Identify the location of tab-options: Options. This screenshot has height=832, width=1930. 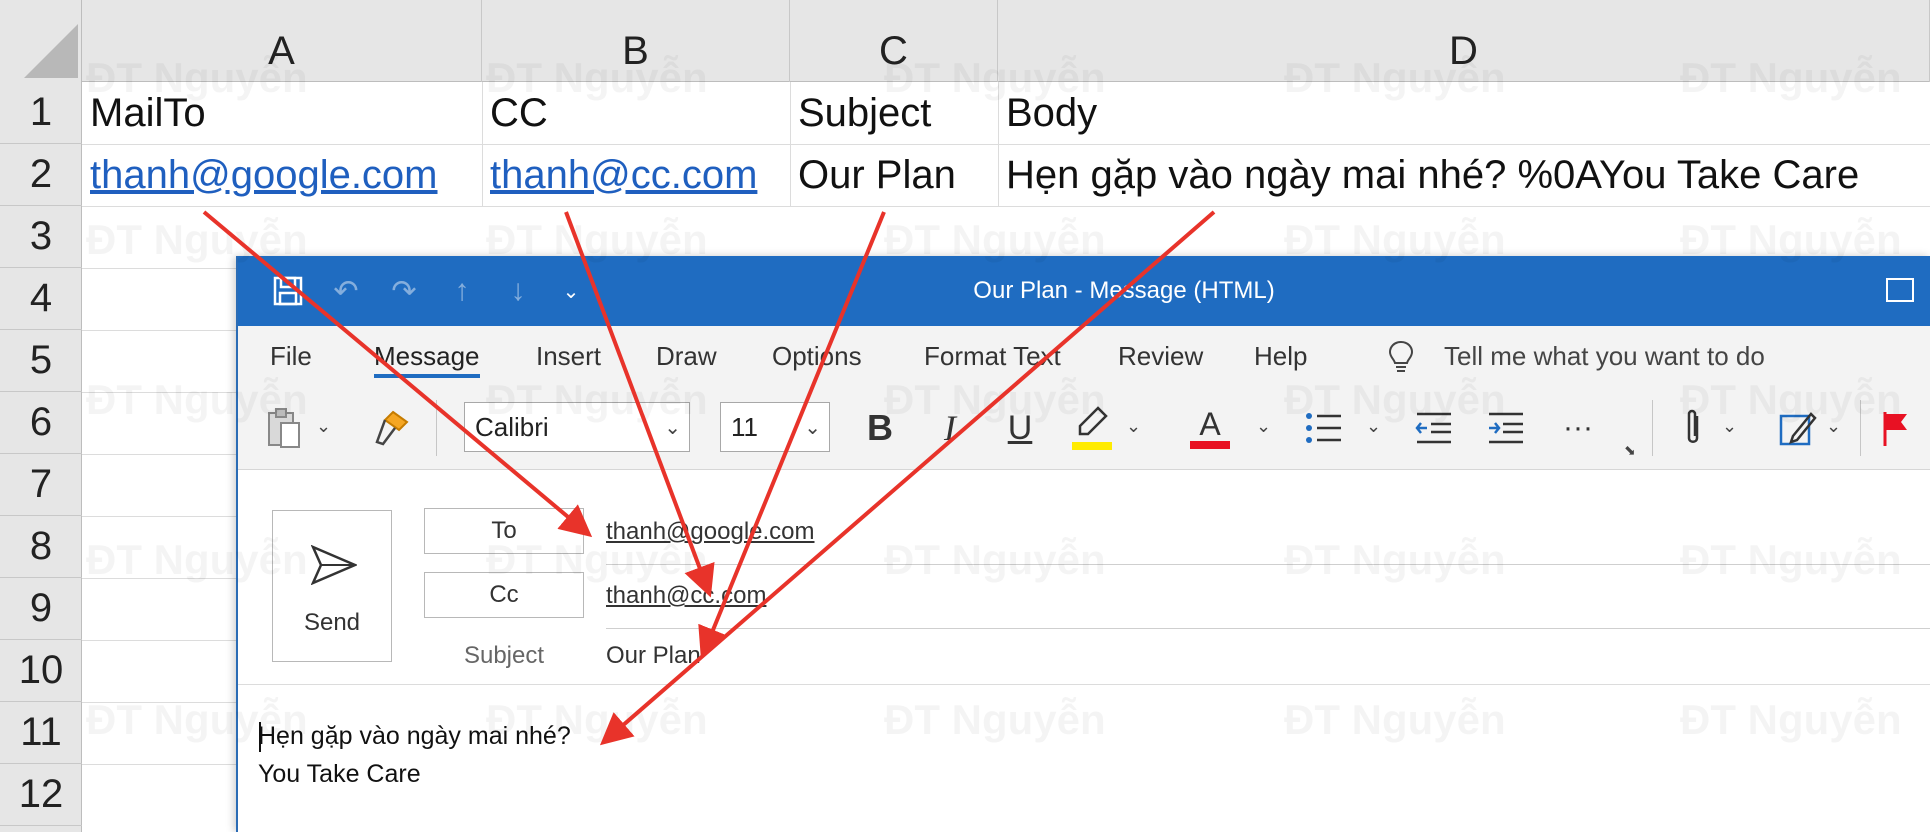
(817, 356).